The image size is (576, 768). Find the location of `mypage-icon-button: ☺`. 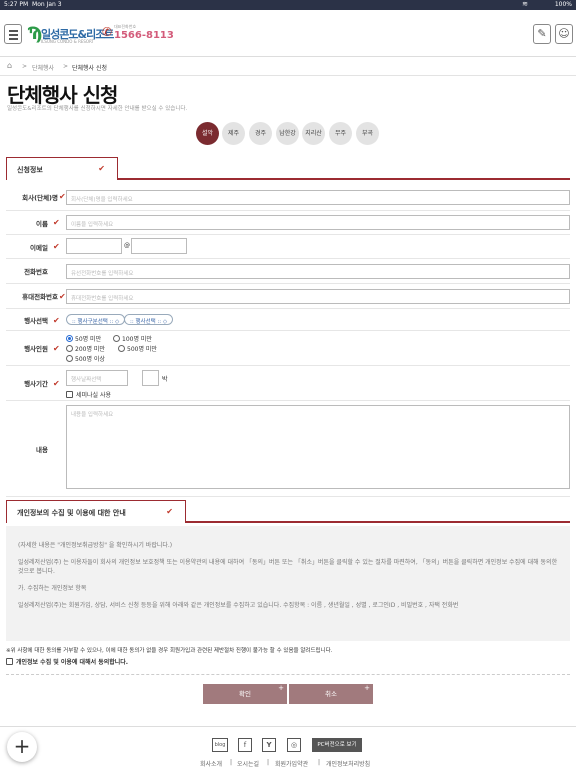

mypage-icon-button: ☺ is located at coordinates (564, 34).